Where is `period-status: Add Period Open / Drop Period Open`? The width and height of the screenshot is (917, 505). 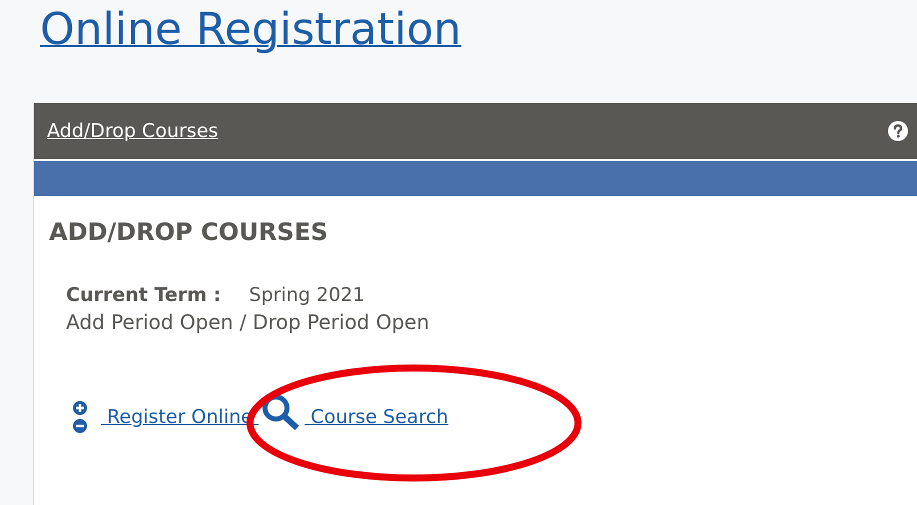 period-status: Add Period Open / Drop Period Open is located at coordinates (248, 322).